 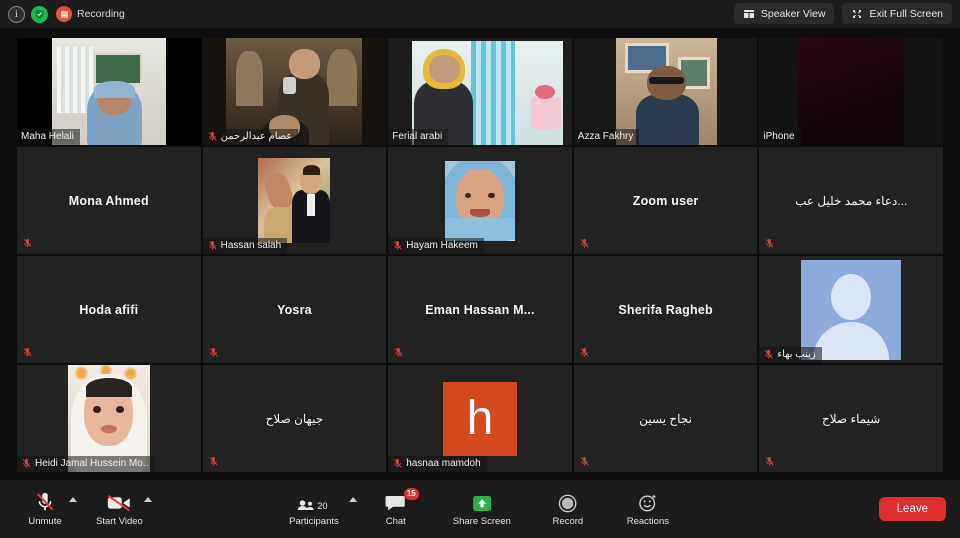 I want to click on participant-name: Azza Fakhry, so click(x=605, y=136).